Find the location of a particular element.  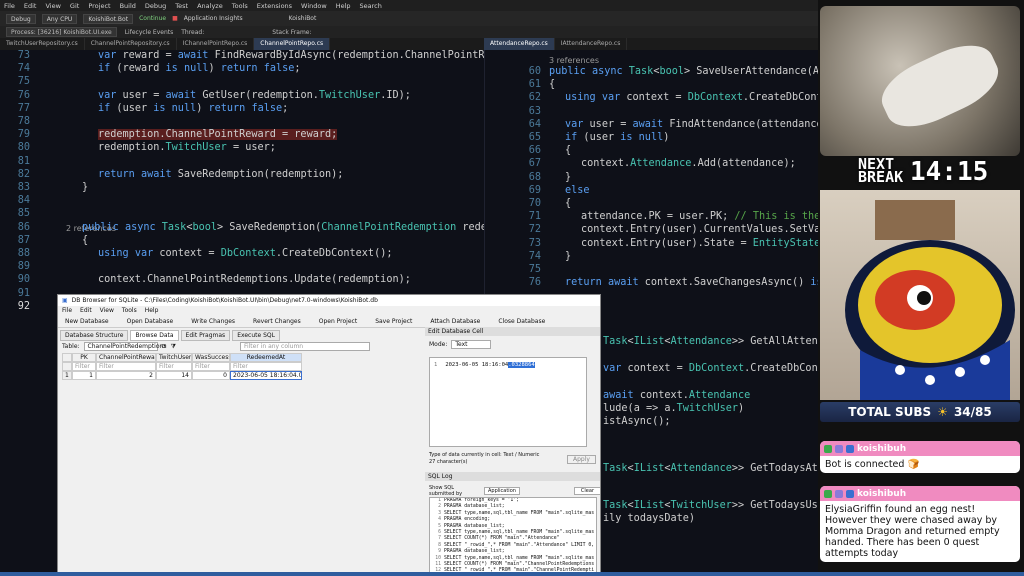

db-tab: Execute SQL is located at coordinates (256, 335).